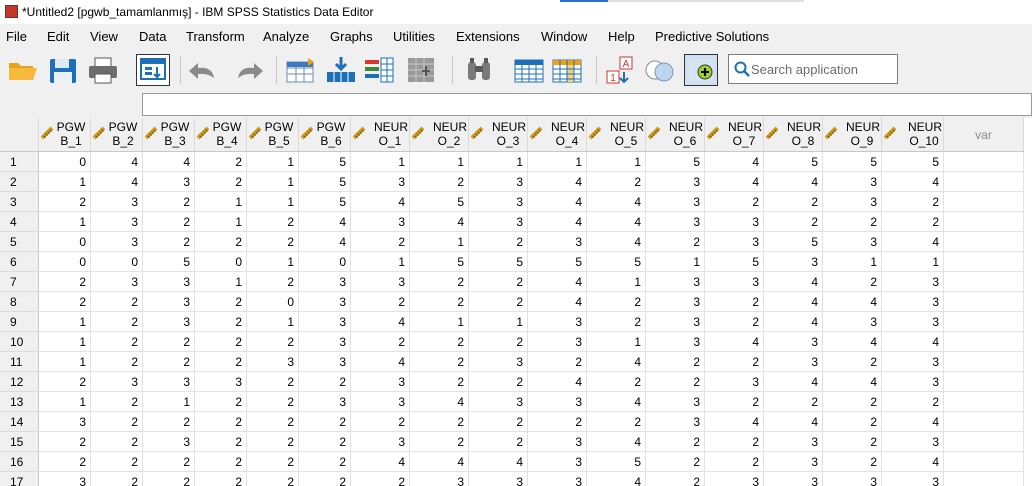 The image size is (1032, 486). I want to click on menu-transform: Transform, so click(215, 36).